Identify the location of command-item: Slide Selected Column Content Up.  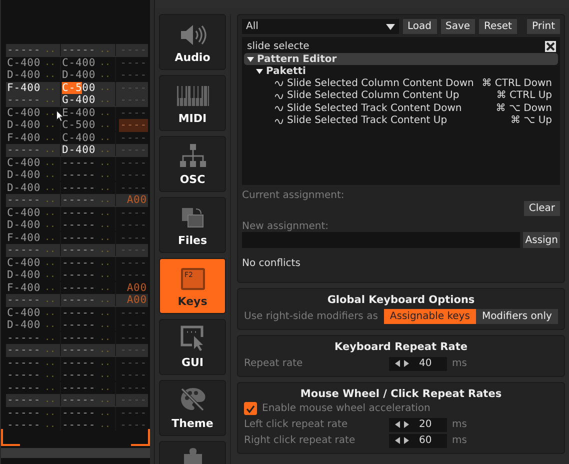
(389, 96).